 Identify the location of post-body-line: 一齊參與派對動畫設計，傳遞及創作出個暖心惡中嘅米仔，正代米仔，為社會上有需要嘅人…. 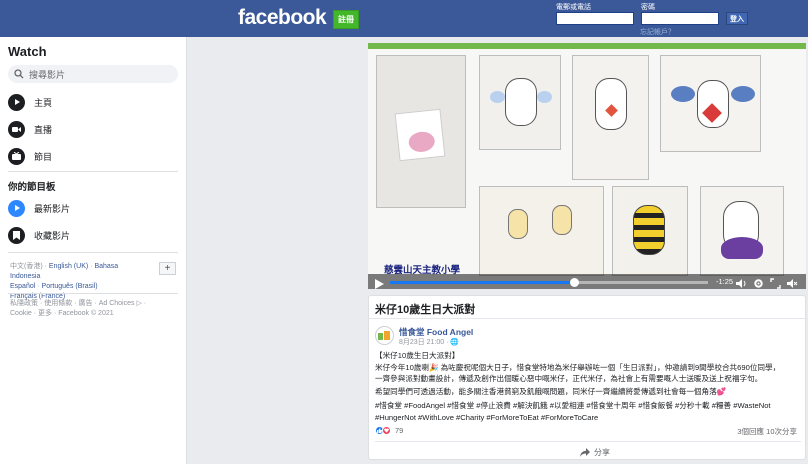
(569, 378).